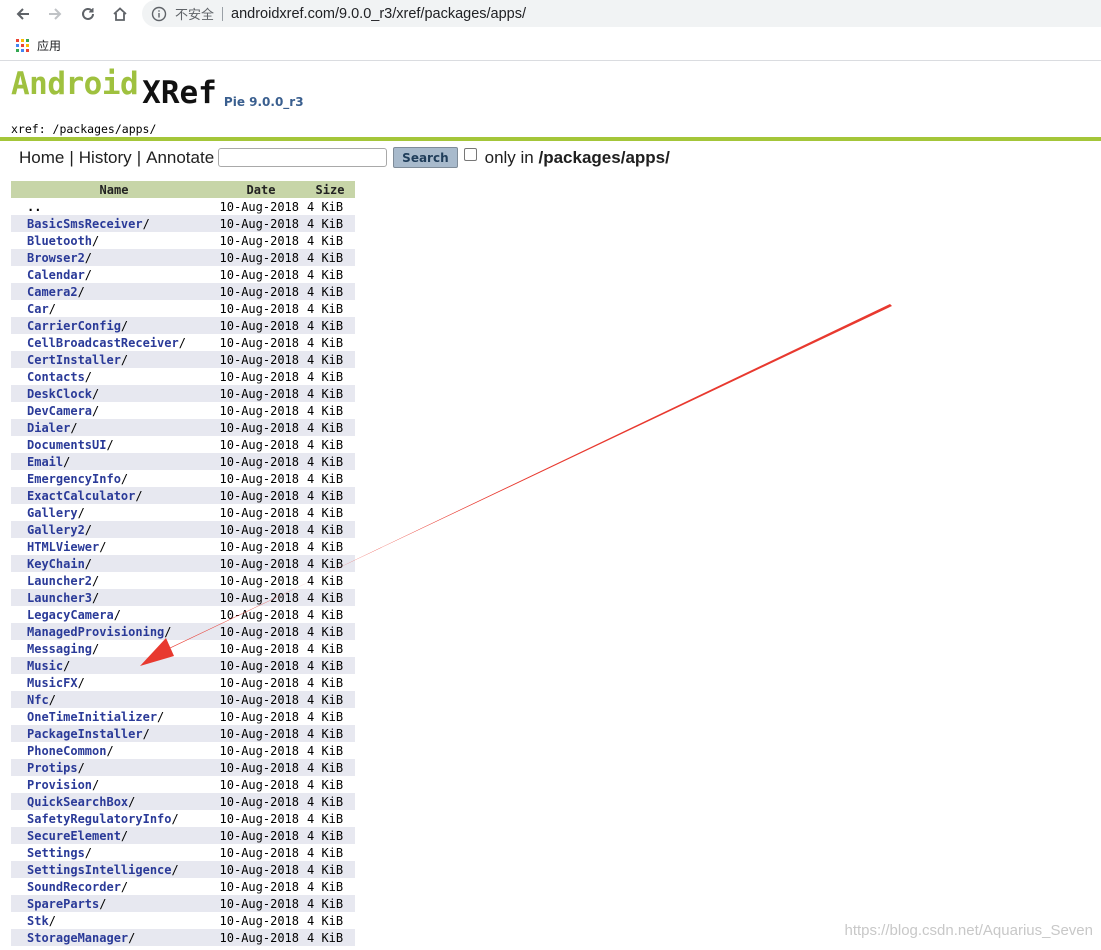 The height and width of the screenshot is (950, 1101). I want to click on directory-link: Stk, so click(38, 921).